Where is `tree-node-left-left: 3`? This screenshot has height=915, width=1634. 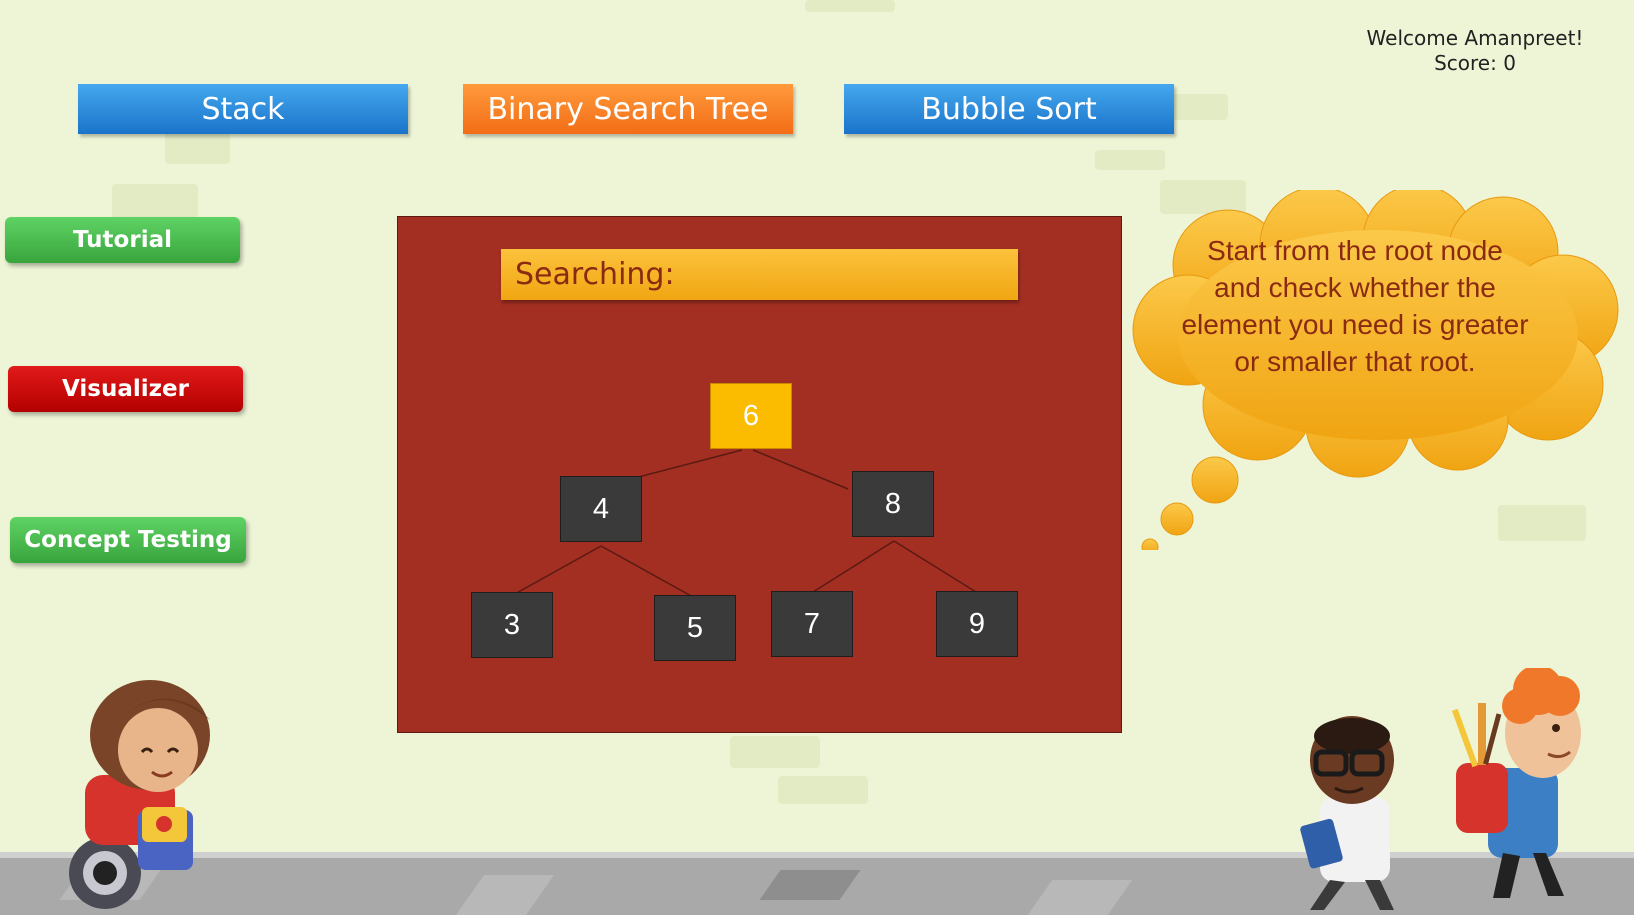 tree-node-left-left: 3 is located at coordinates (512, 625).